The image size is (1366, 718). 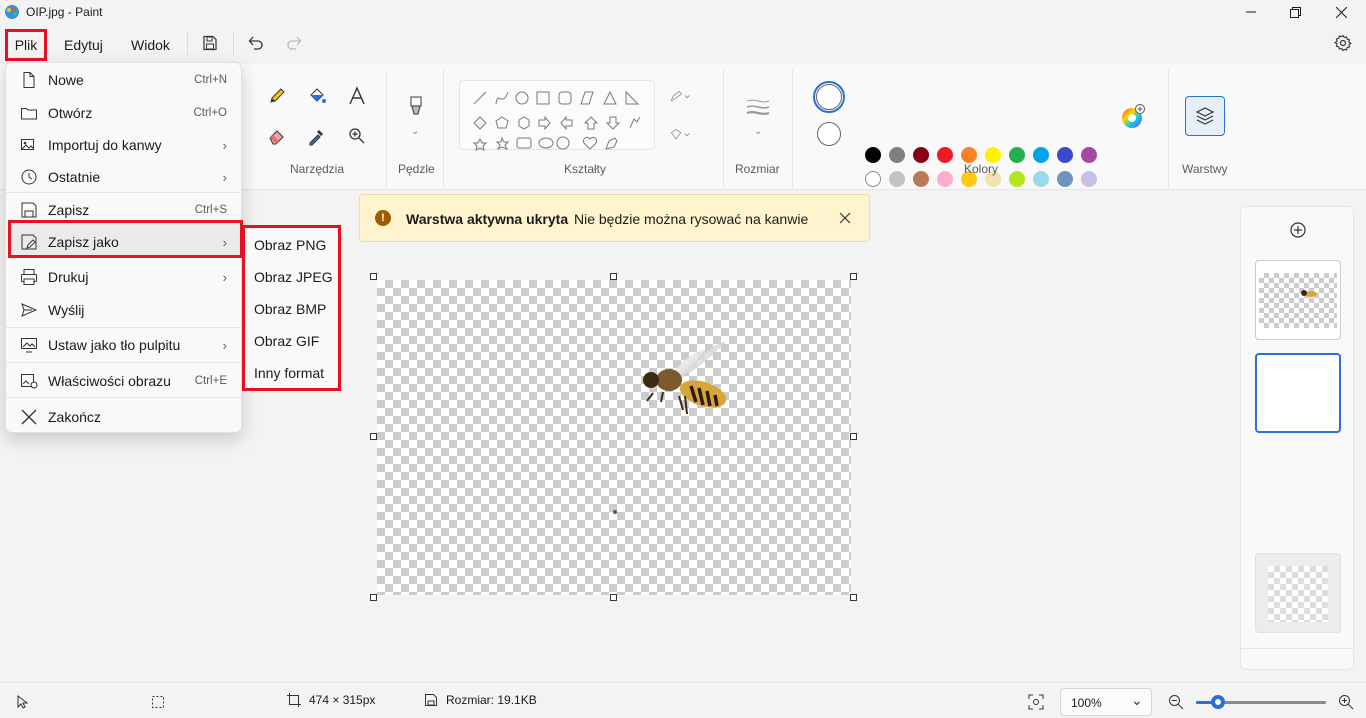 I want to click on save-icon, so click(x=210, y=43).